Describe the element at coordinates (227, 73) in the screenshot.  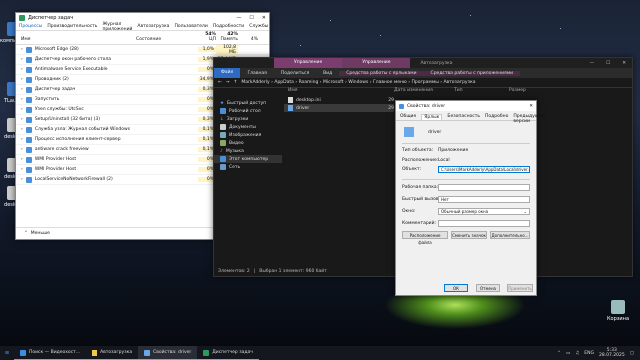
I see `ribbon-file: Файл` at that location.